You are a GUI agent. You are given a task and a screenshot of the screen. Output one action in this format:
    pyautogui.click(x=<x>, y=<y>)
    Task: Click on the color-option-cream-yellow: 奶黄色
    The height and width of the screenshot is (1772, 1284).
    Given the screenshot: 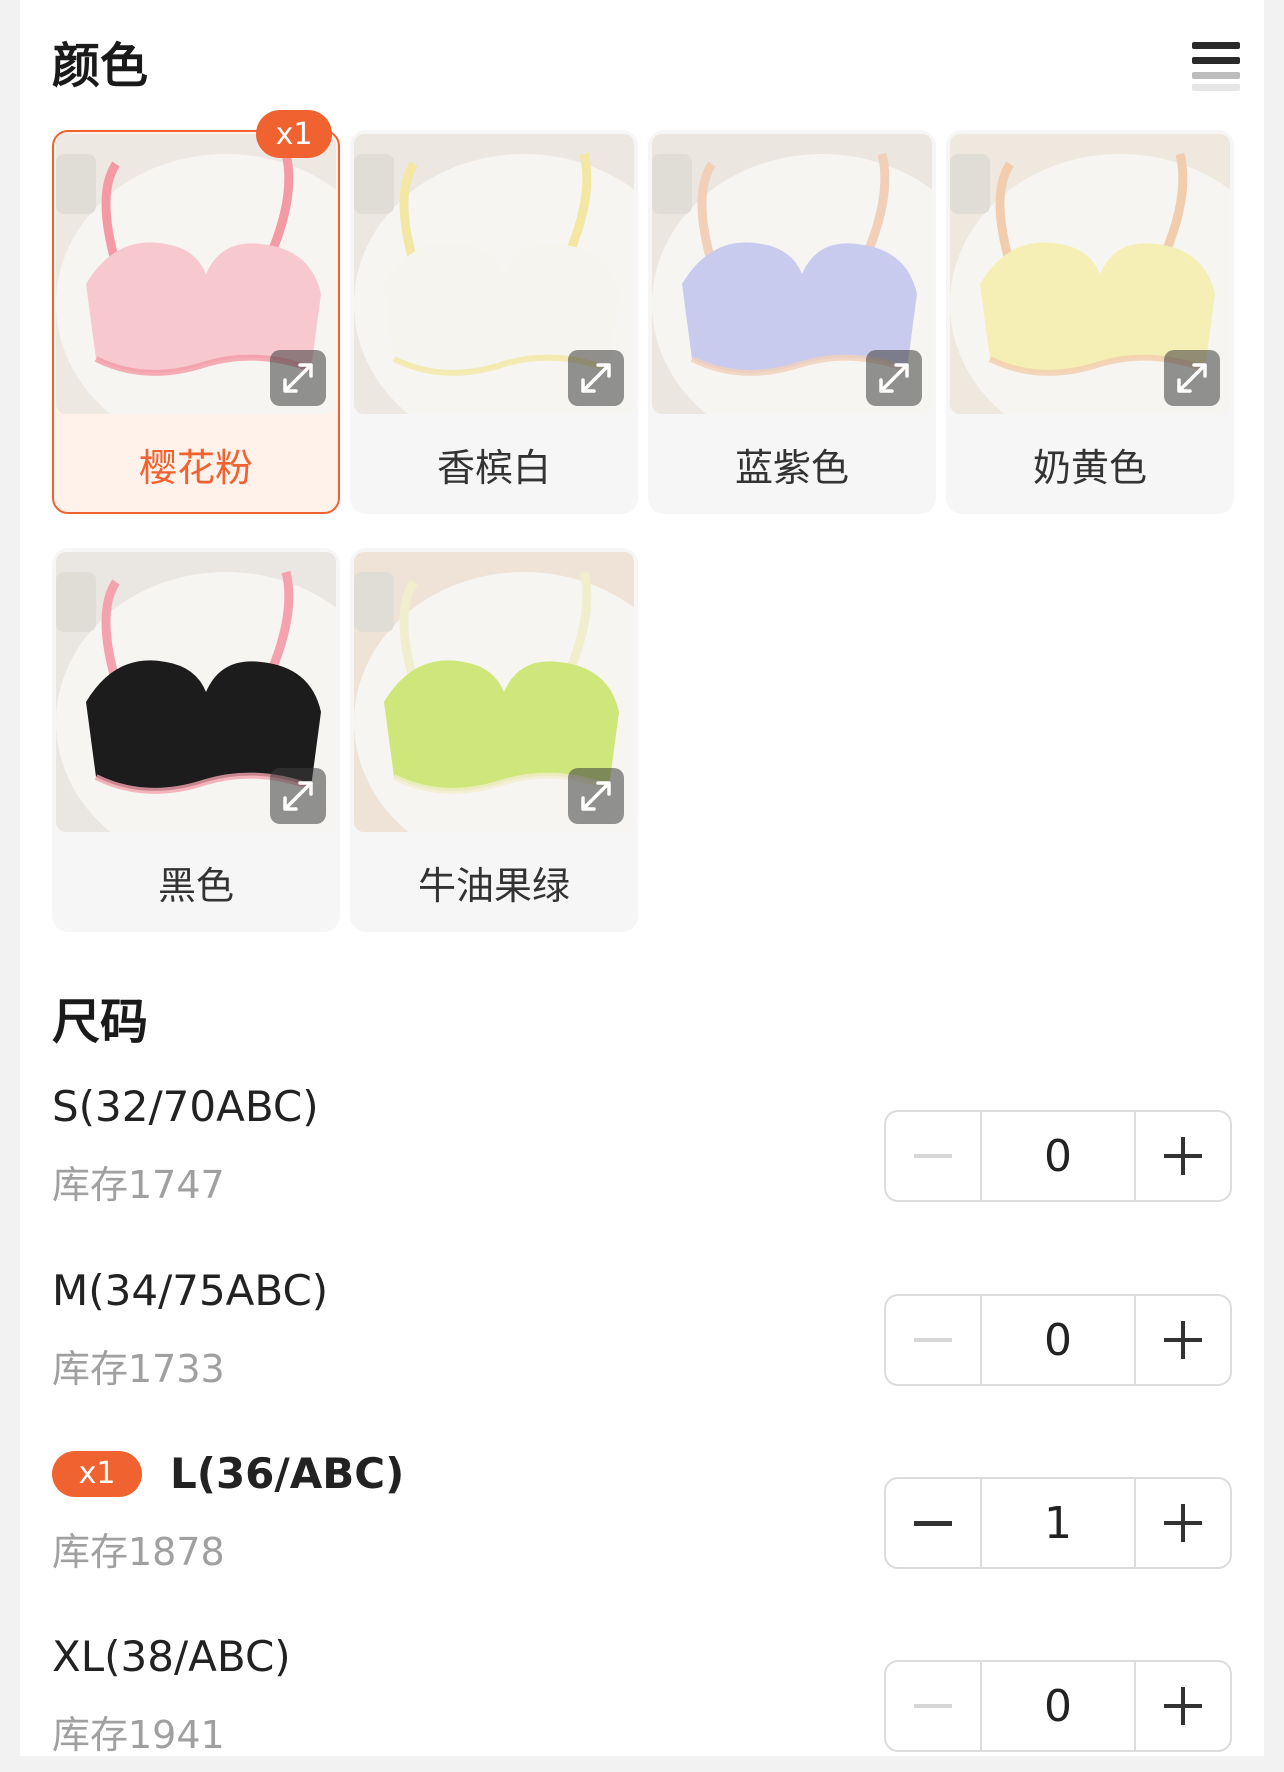 What is the action you would take?
    pyautogui.click(x=1090, y=322)
    